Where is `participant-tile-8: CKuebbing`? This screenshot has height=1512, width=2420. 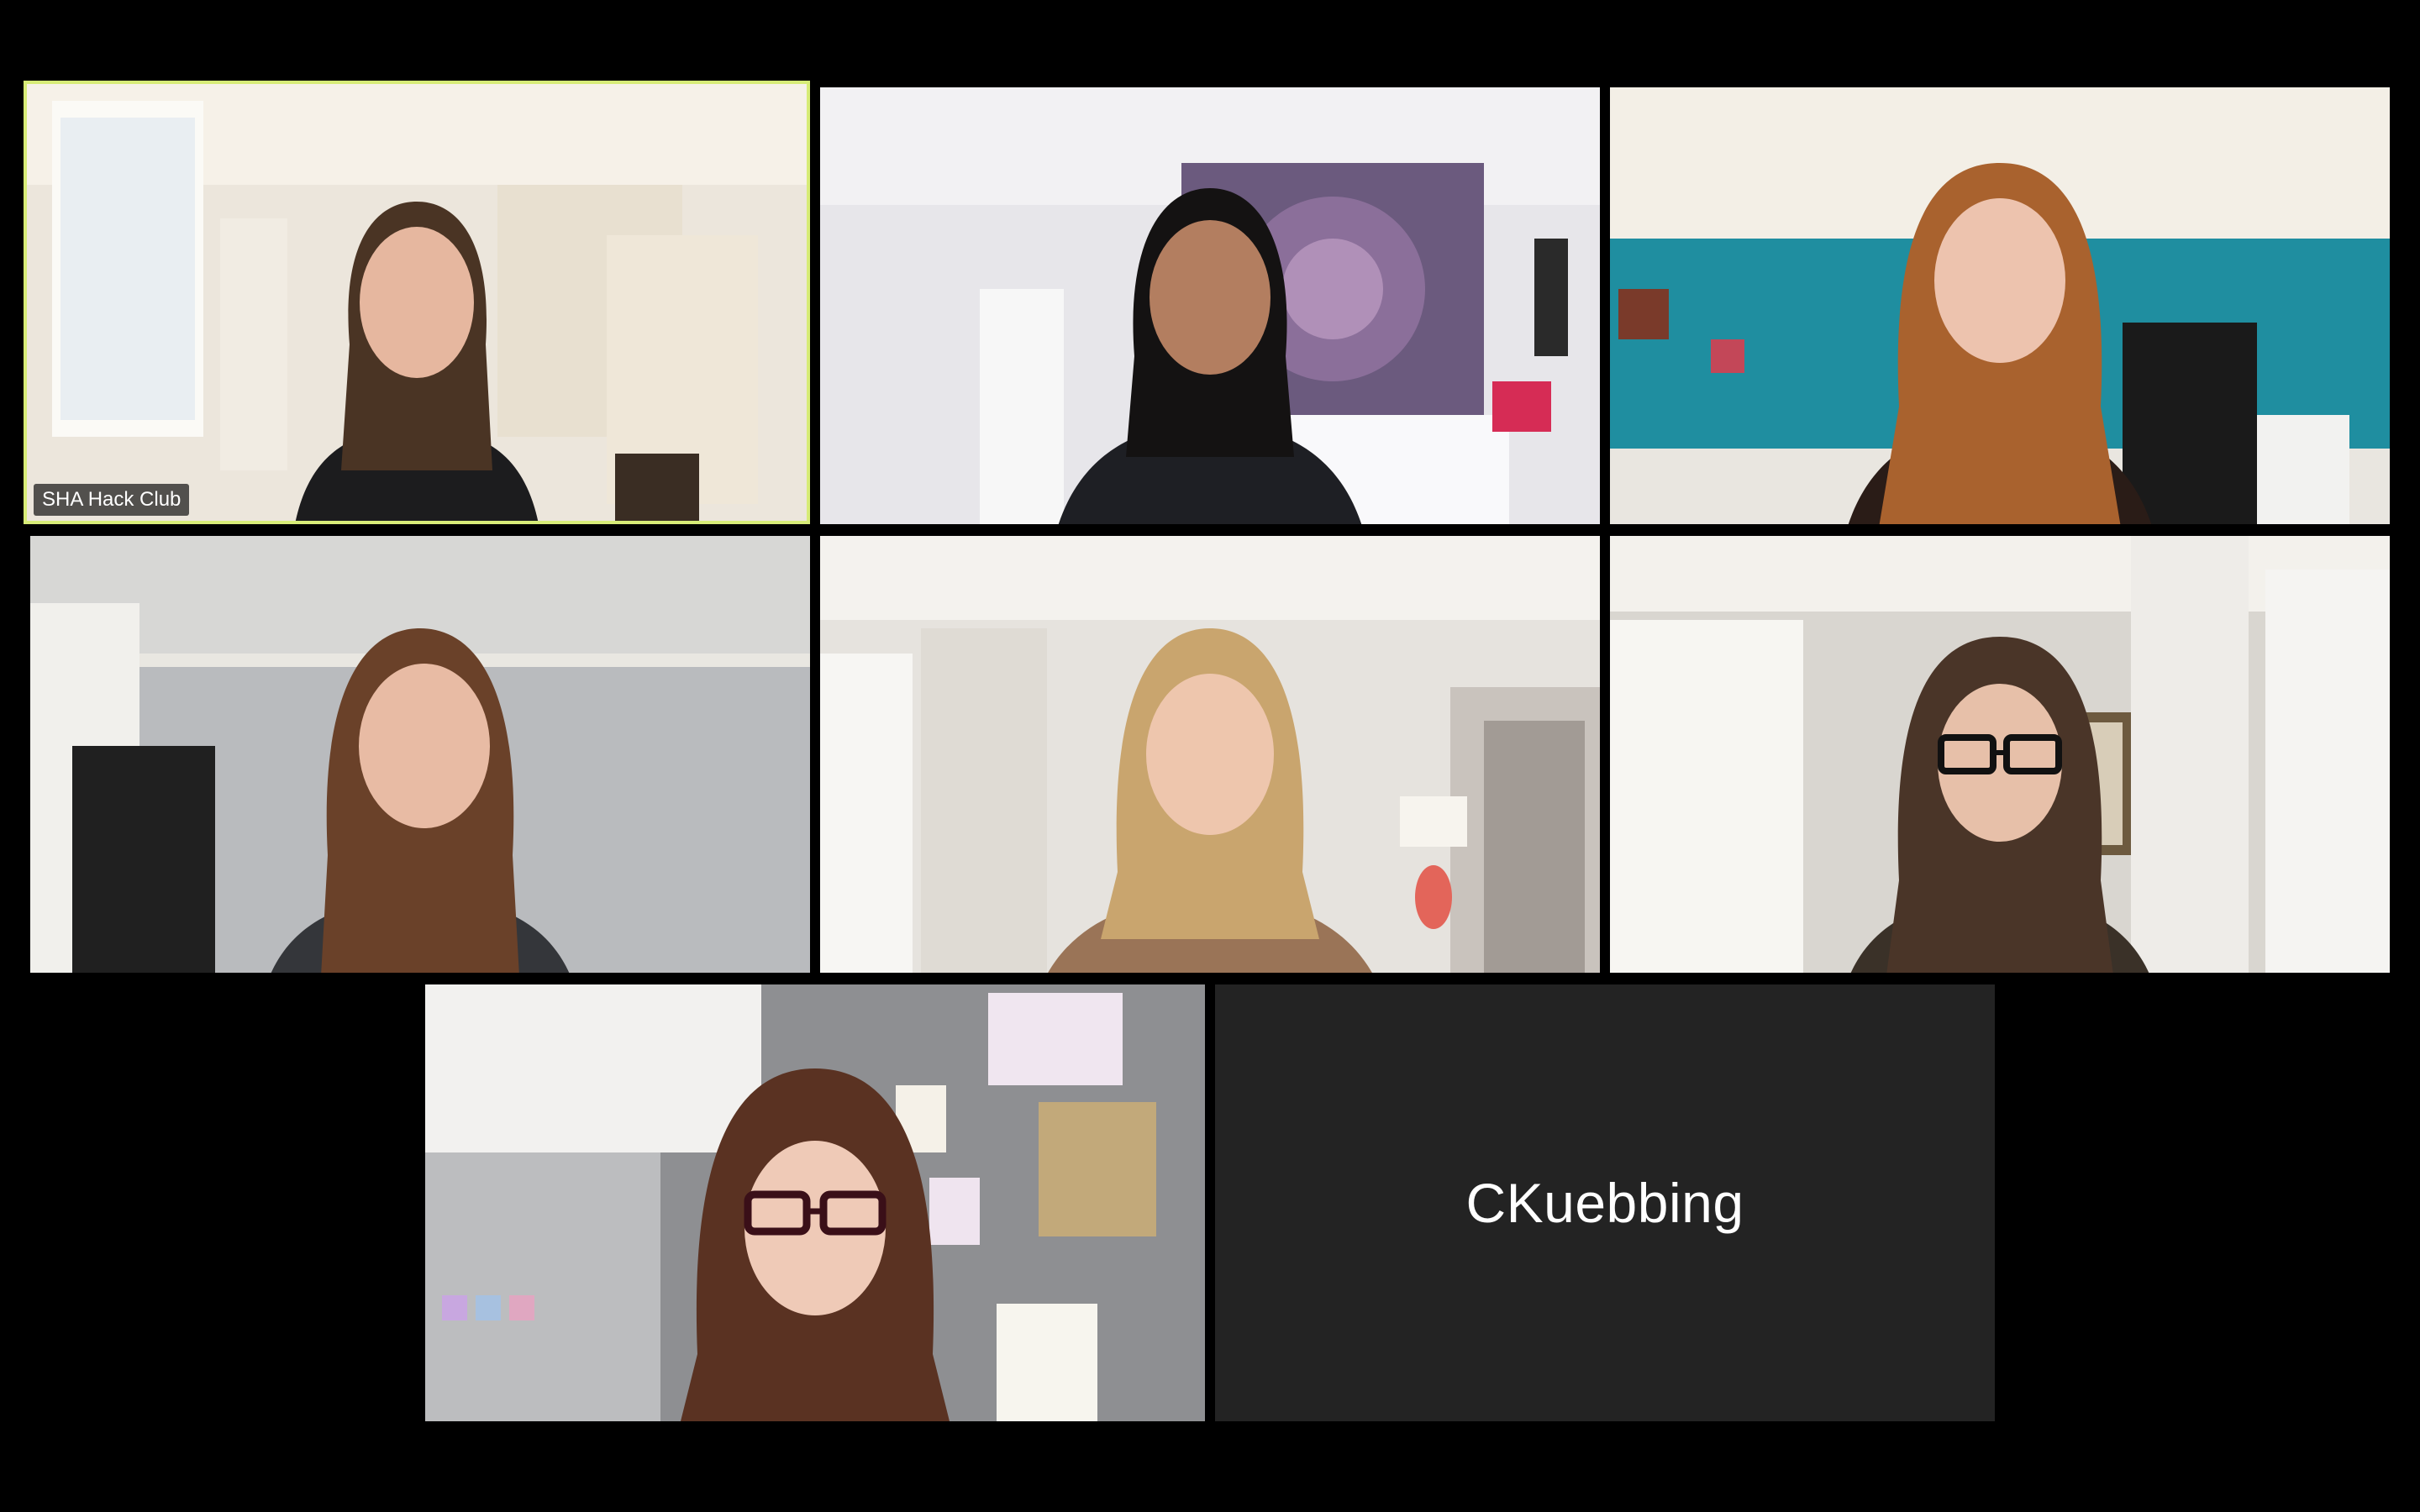 participant-tile-8: CKuebbing is located at coordinates (1605, 1202).